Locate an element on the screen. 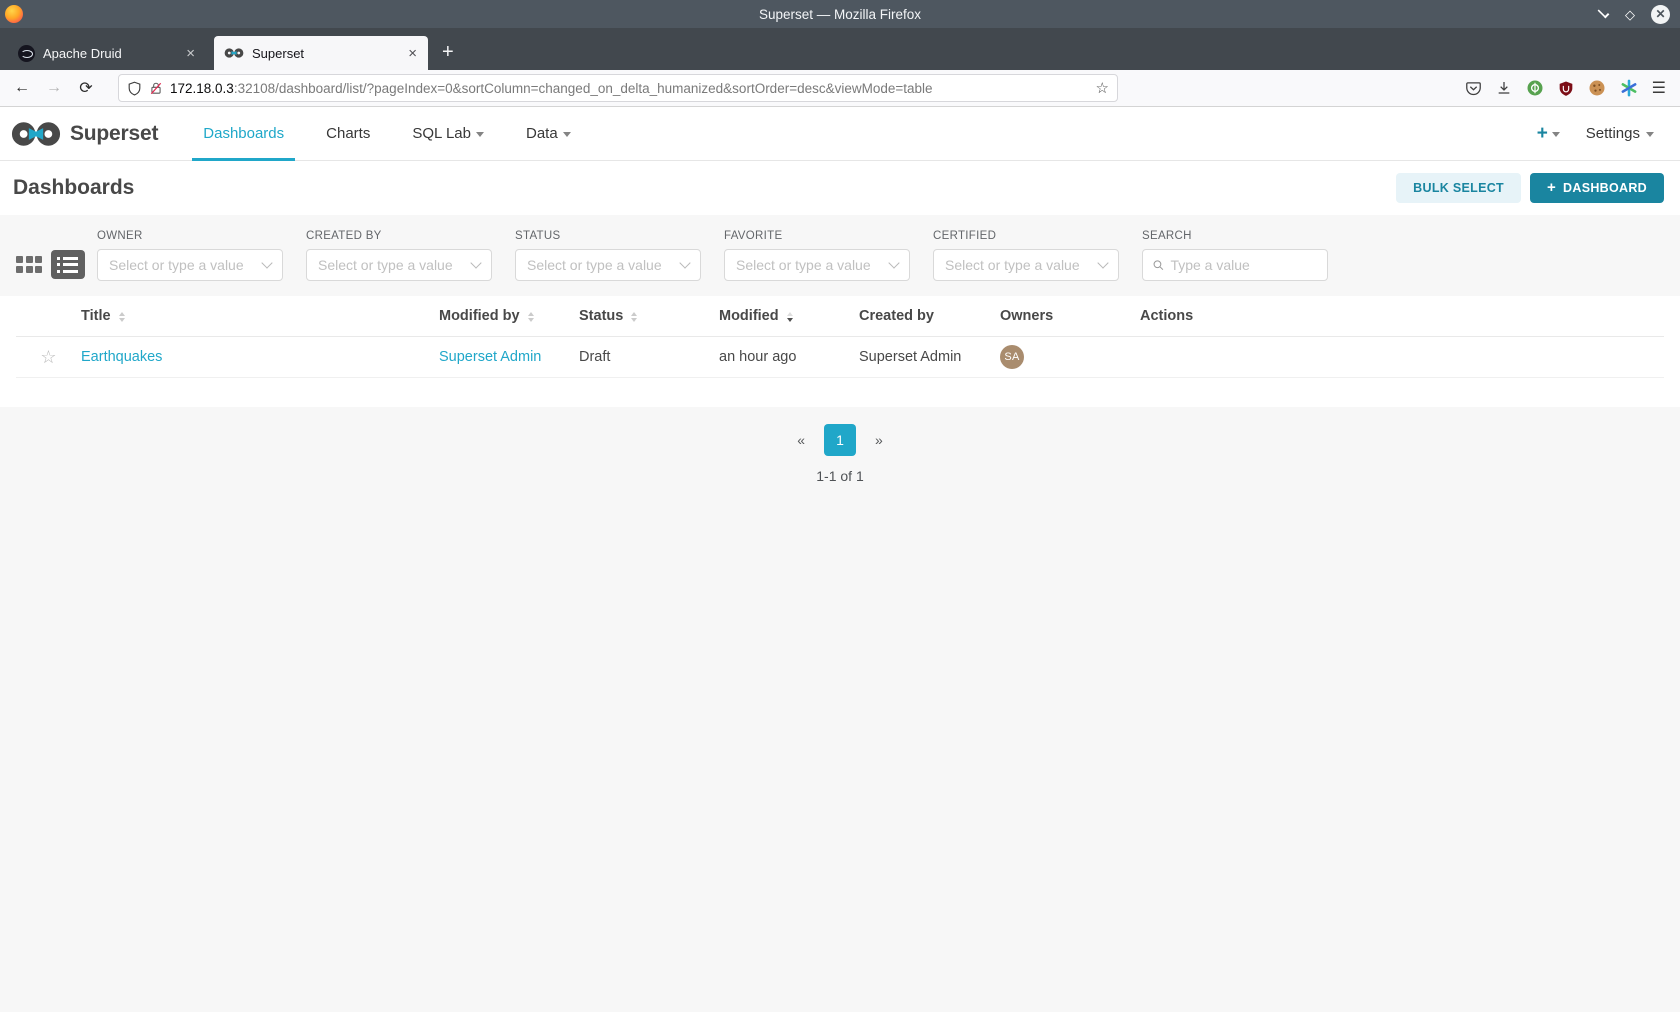 The image size is (1680, 1012). shield-icon is located at coordinates (134, 88).